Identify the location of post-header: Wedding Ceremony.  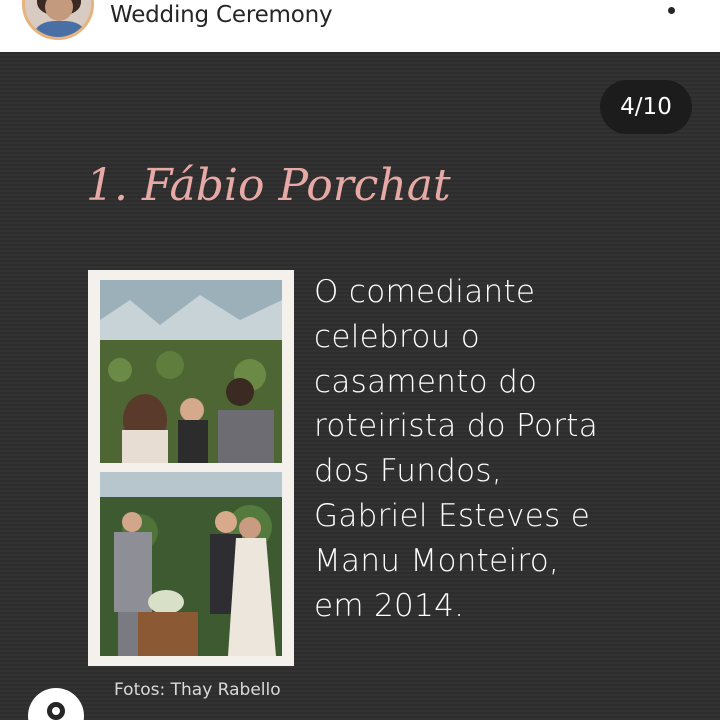
(360, 26).